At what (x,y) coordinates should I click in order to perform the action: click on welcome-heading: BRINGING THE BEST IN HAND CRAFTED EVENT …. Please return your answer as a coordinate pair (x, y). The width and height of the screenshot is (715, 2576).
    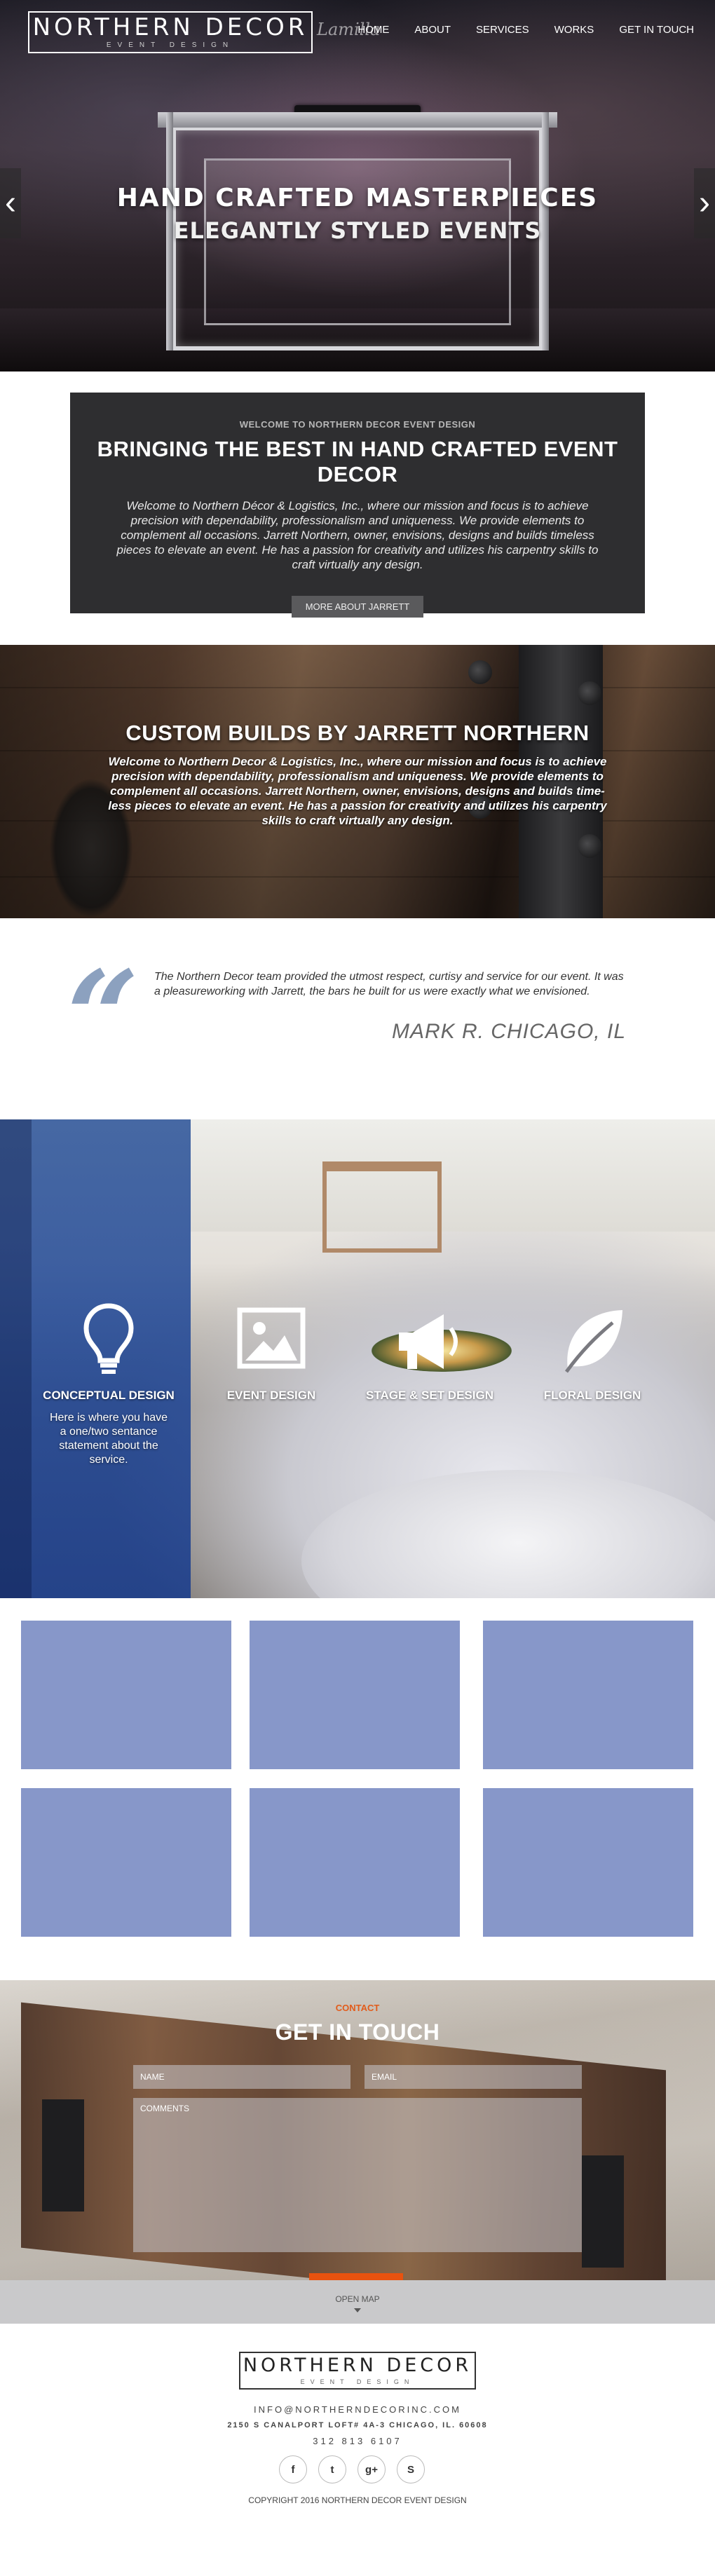
    Looking at the image, I should click on (357, 461).